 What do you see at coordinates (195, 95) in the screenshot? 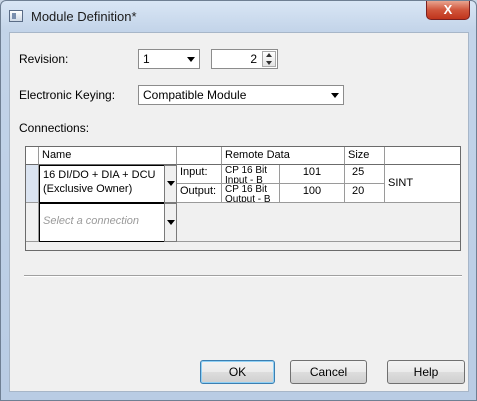
I see `electronic-keying-value: Compatible Module` at bounding box center [195, 95].